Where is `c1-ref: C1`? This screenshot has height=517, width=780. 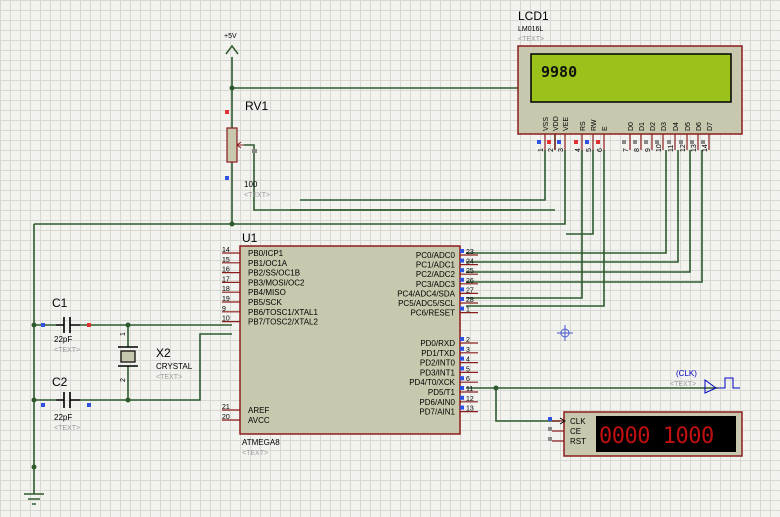 c1-ref: C1 is located at coordinates (60, 303).